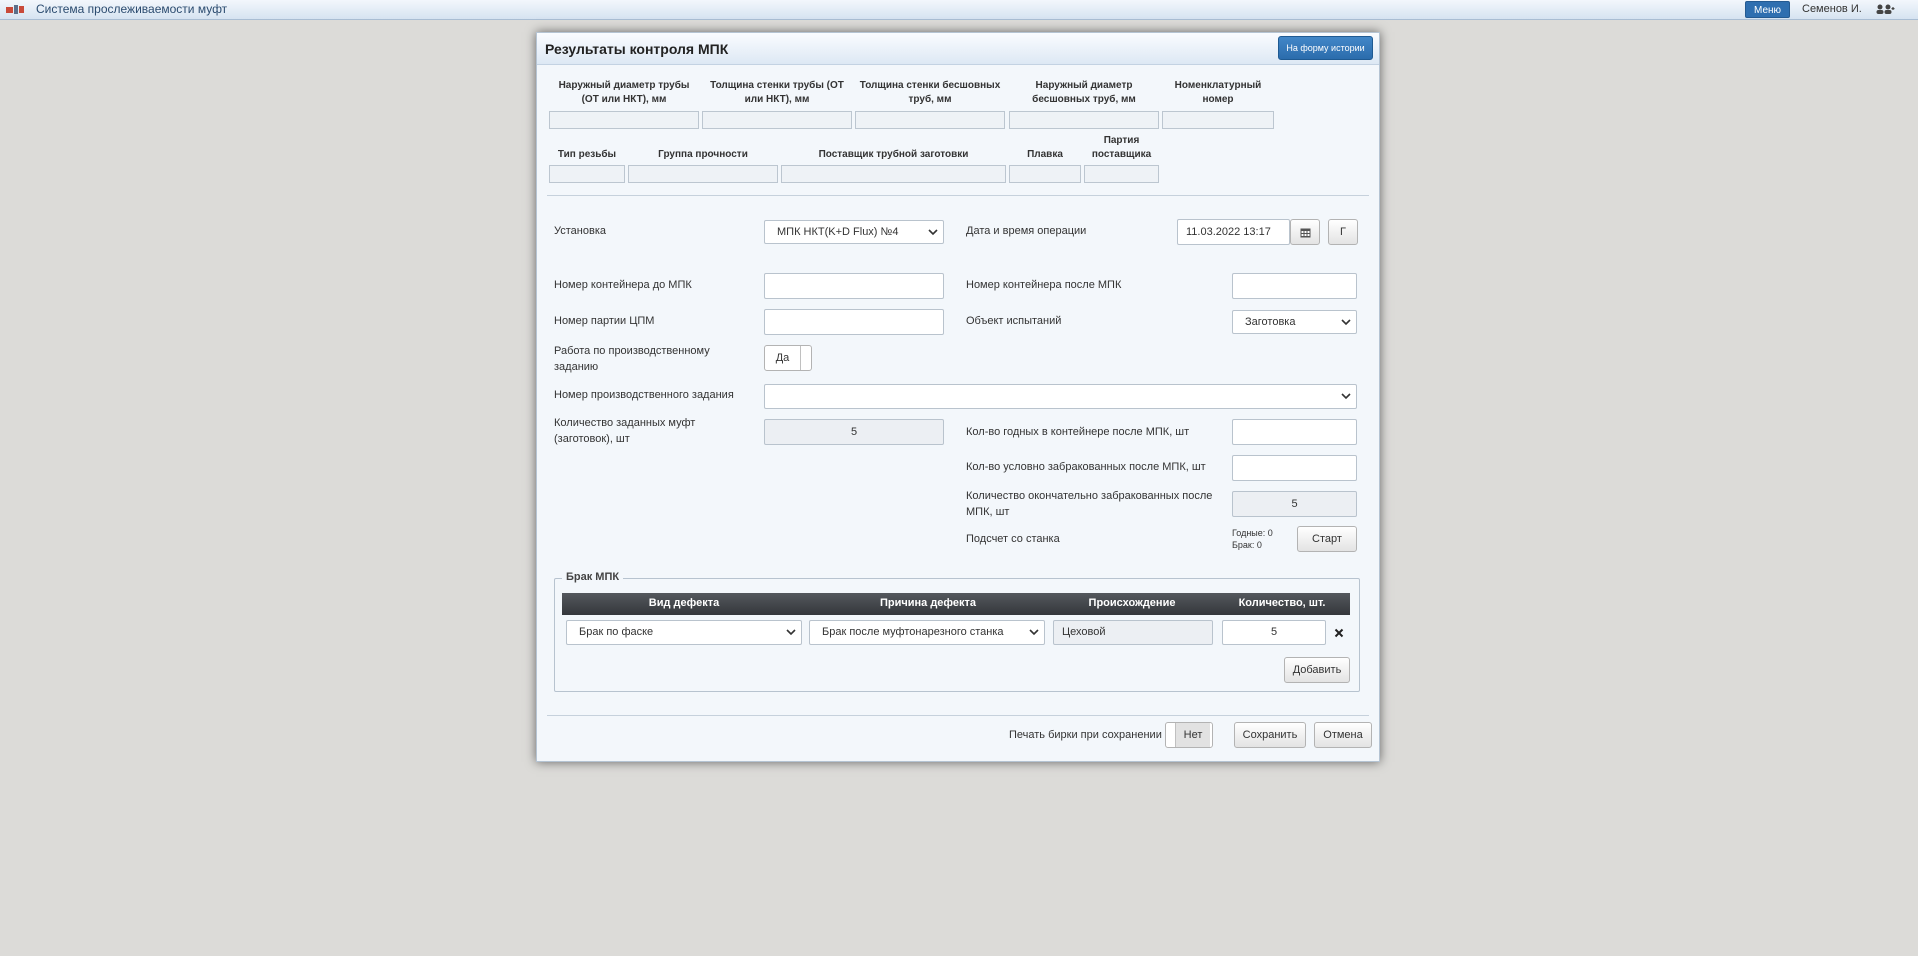 The height and width of the screenshot is (956, 1918). What do you see at coordinates (1132, 603) in the screenshot?
I see `column-origin: Происхождение` at bounding box center [1132, 603].